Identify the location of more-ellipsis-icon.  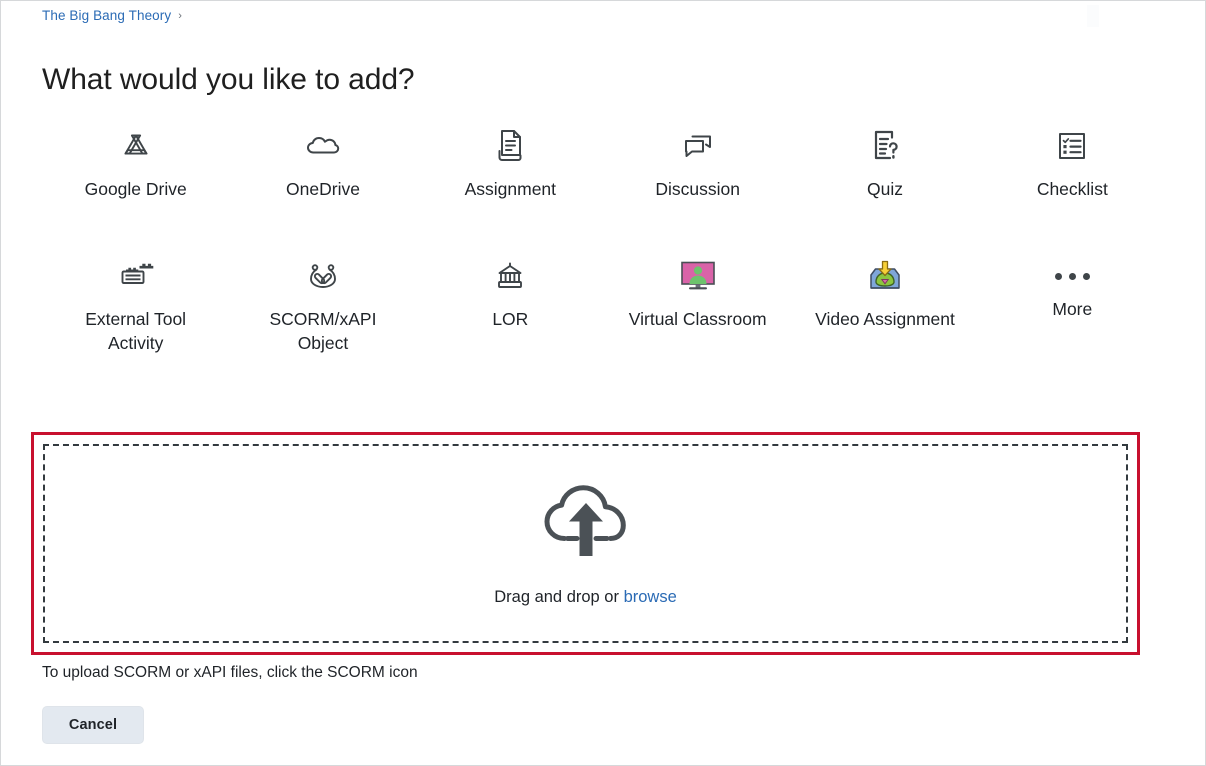
(1072, 276).